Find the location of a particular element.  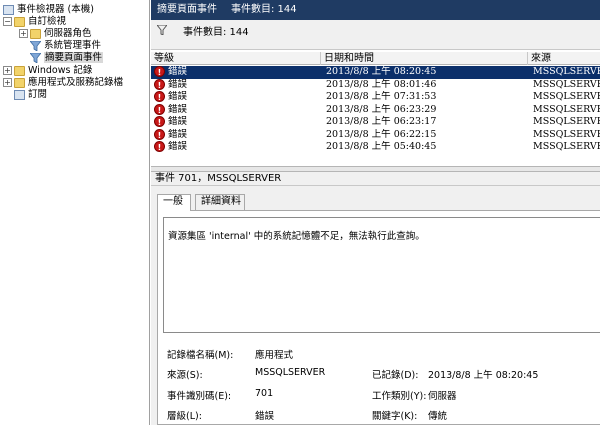

view-title-bar: 摘要頁面事件 事件數目: 144 is located at coordinates (375, 10).